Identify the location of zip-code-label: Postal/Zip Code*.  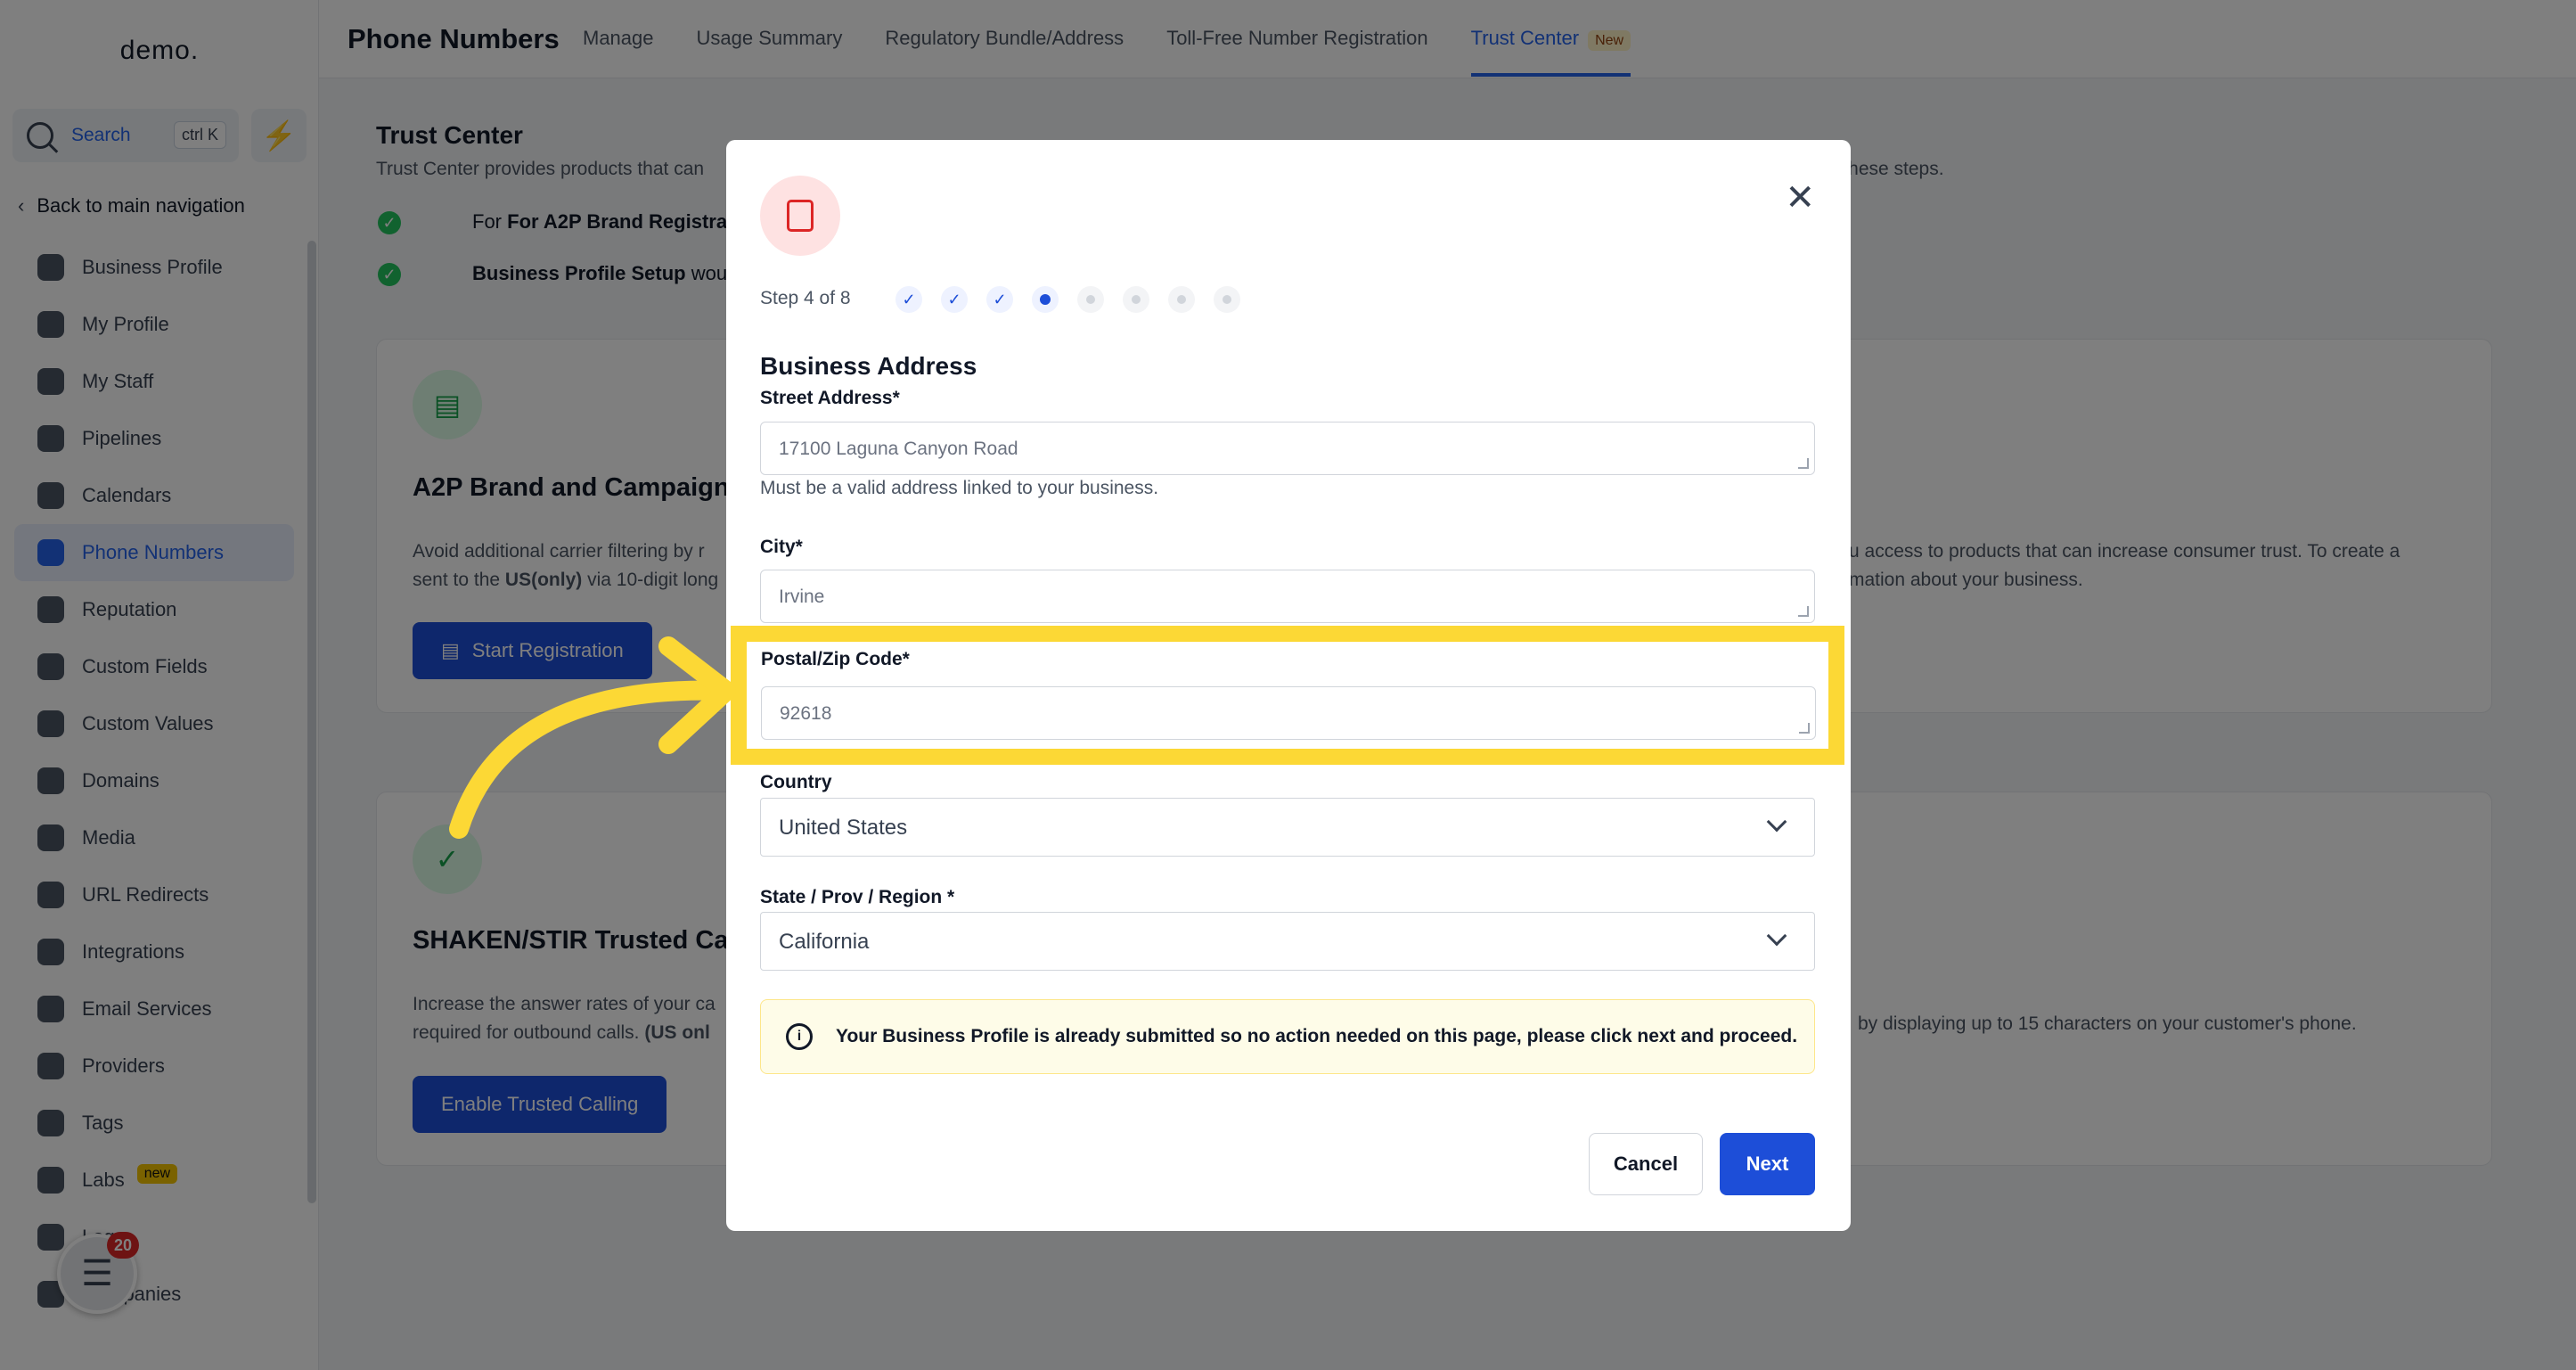
(835, 659).